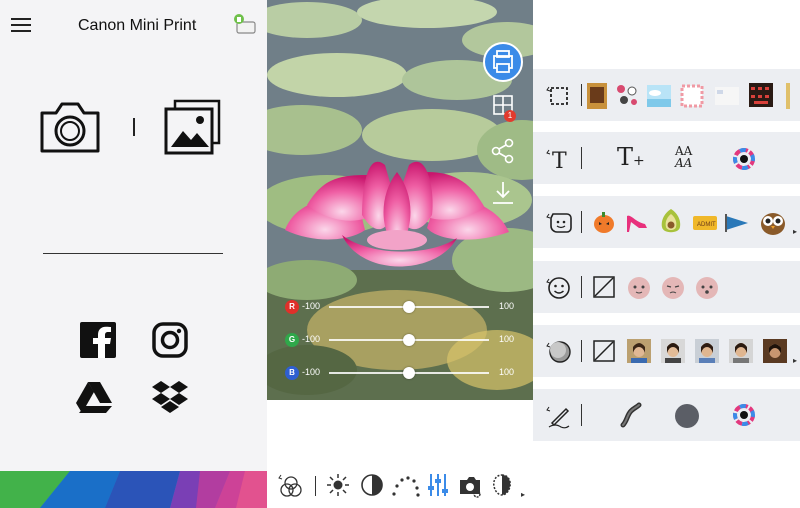  What do you see at coordinates (137, 25) in the screenshot?
I see `app-title: Canon Mini Print` at bounding box center [137, 25].